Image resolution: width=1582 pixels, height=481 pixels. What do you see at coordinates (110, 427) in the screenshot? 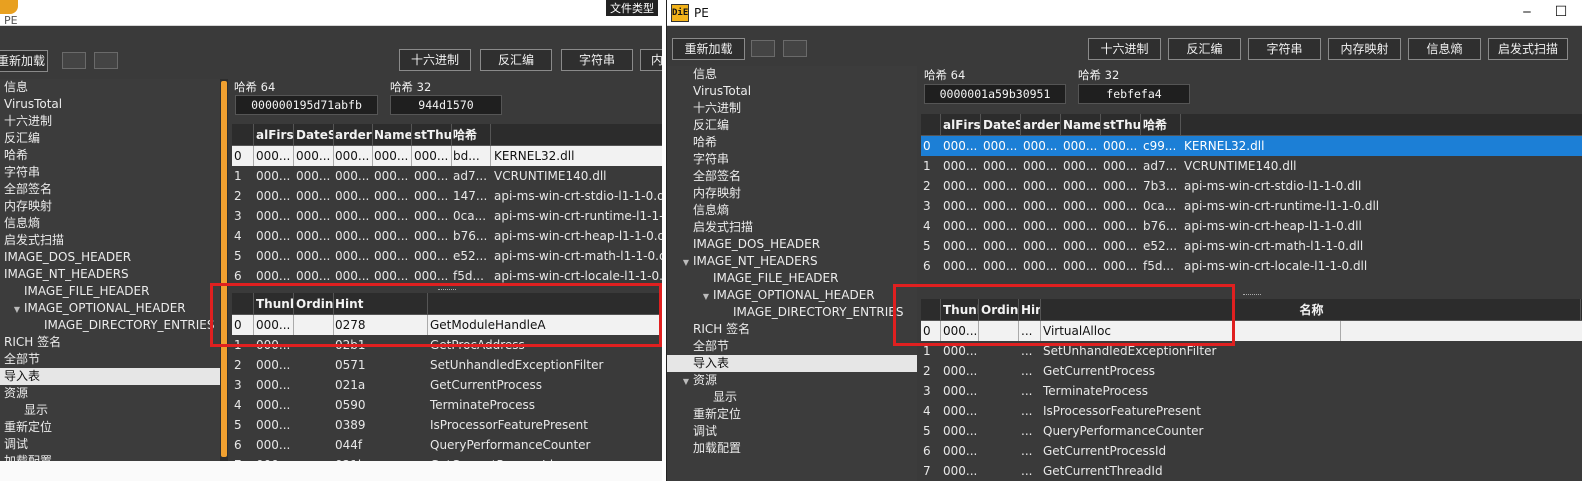
I see `tree-item: 重新定位` at bounding box center [110, 427].